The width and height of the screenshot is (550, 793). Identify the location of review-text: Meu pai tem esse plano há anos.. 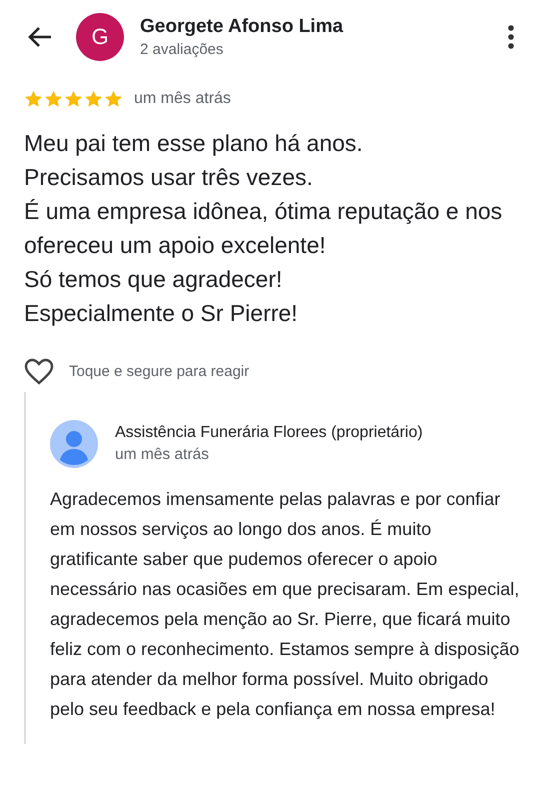
(194, 143).